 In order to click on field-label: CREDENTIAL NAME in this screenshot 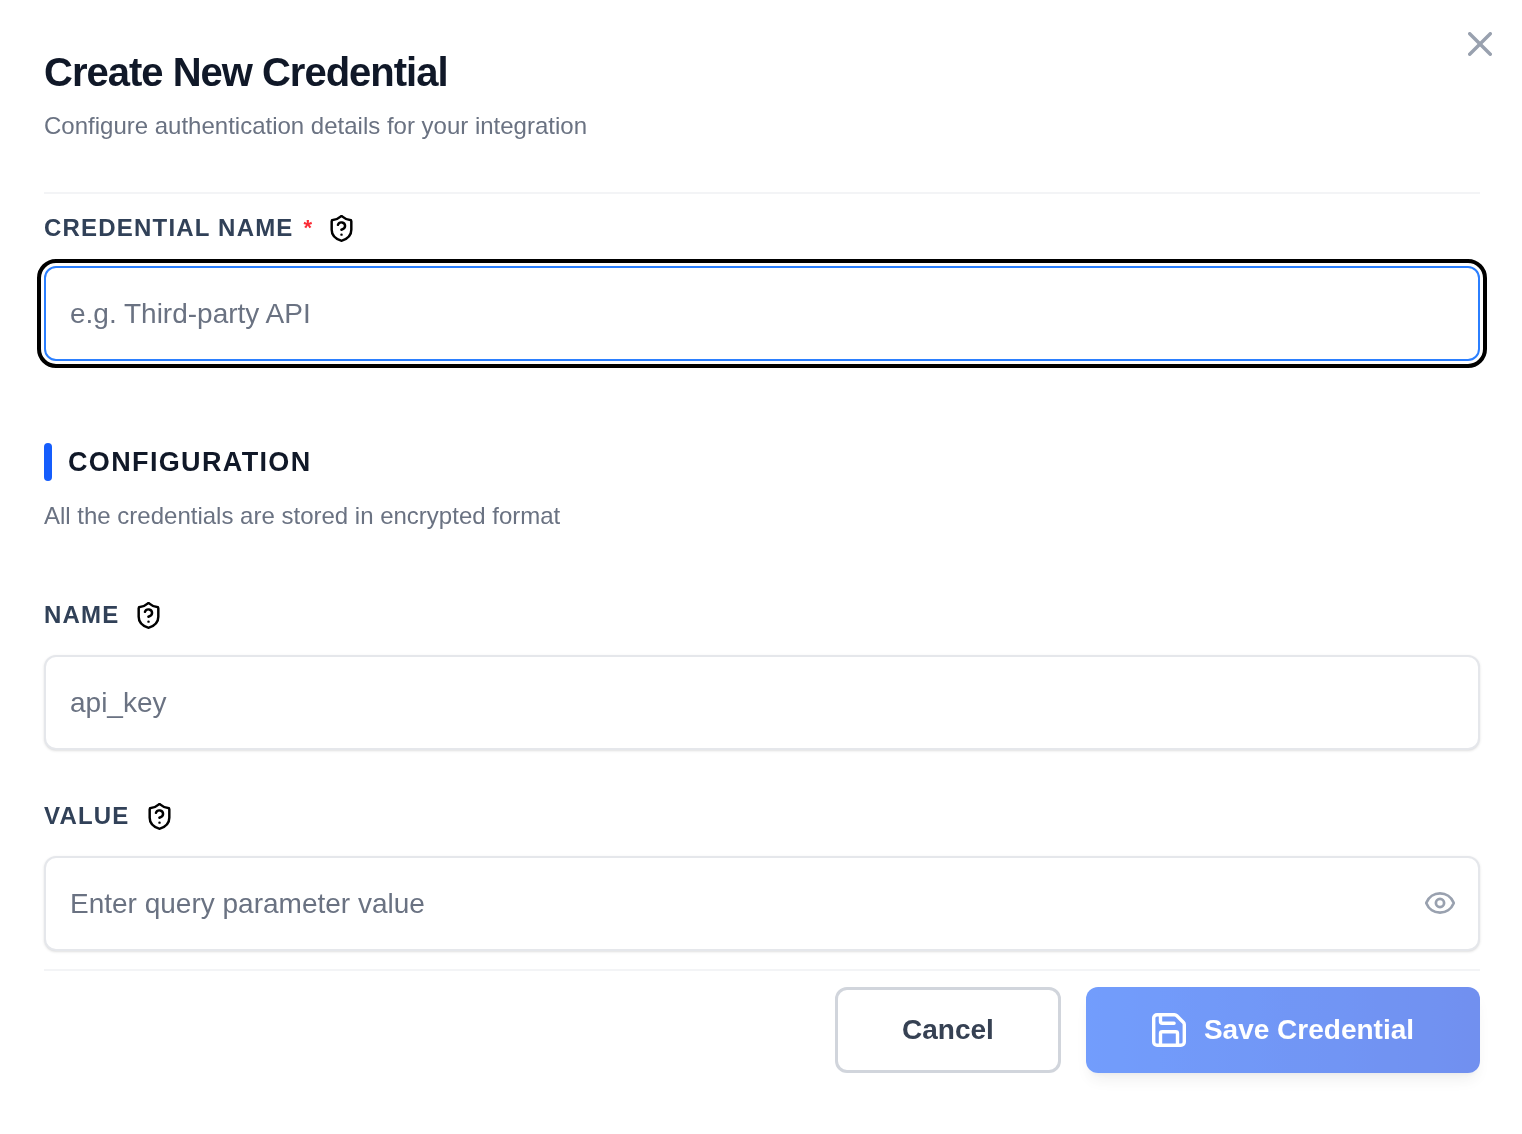, I will do `click(169, 228)`.